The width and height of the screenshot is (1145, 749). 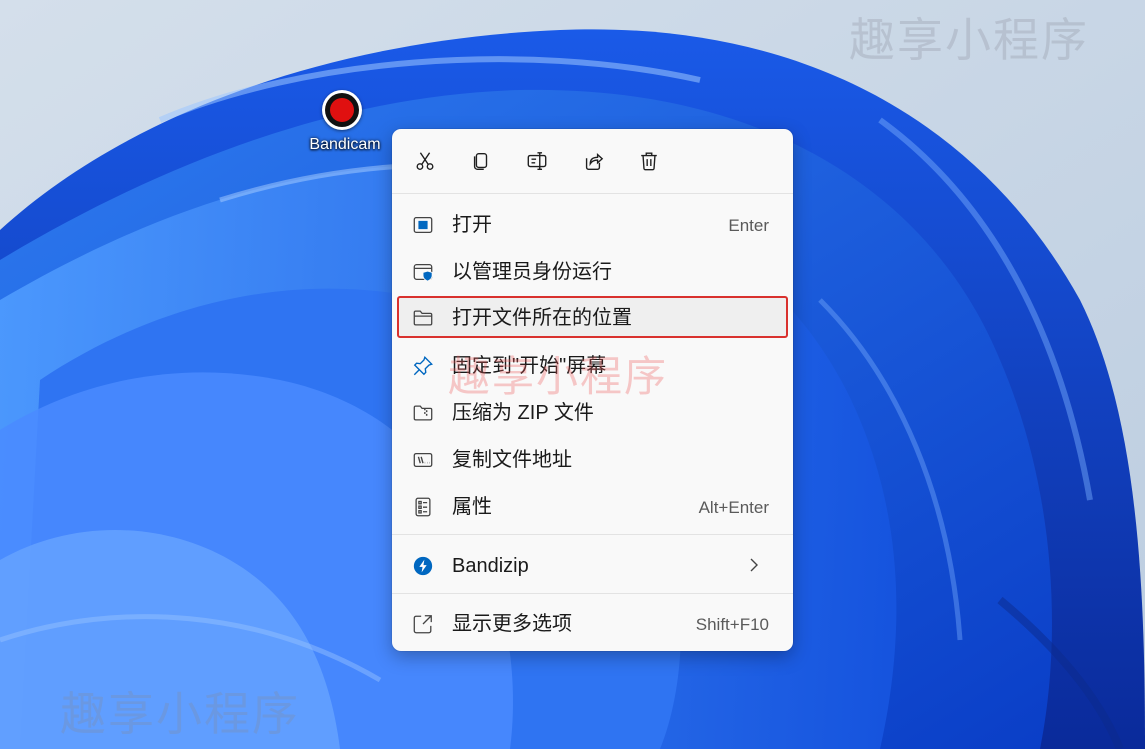 I want to click on desktop-icon-bandicam: Bandicam, so click(x=345, y=124).